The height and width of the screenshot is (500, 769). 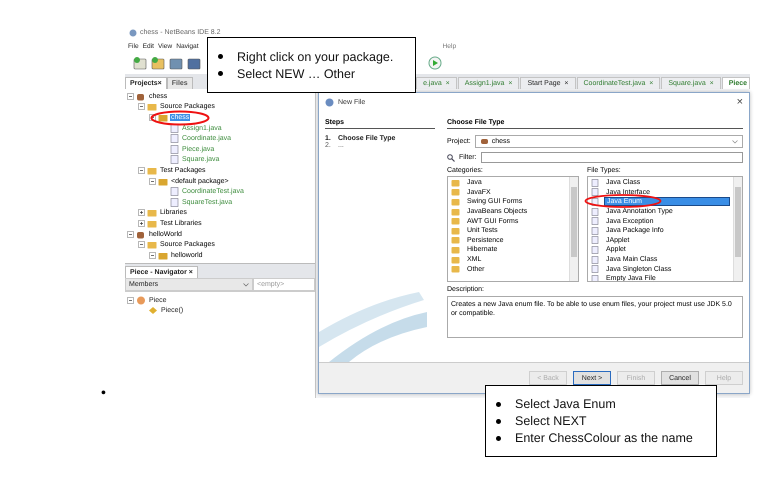 What do you see at coordinates (315, 57) in the screenshot?
I see `instruction-text: Right click on your package.` at bounding box center [315, 57].